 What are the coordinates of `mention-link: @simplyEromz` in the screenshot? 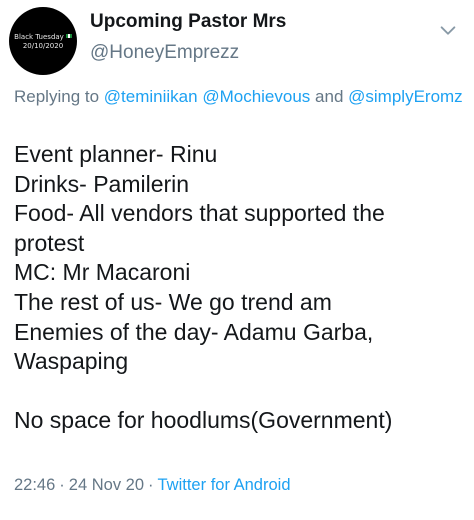 It's located at (405, 96).